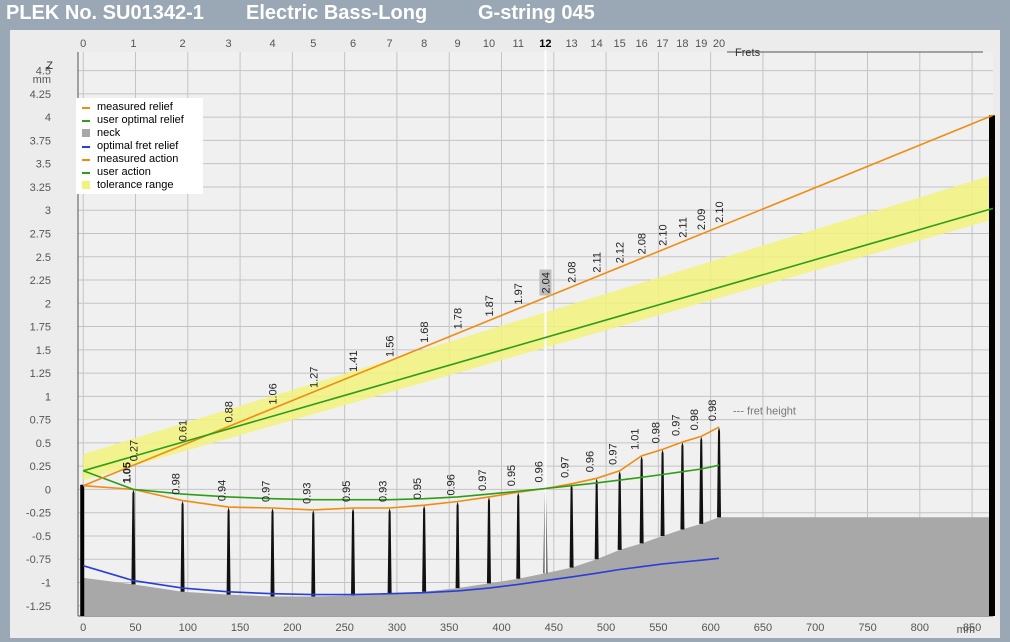 The image size is (1010, 642). What do you see at coordinates (135, 185) in the screenshot?
I see `legend-label: tolerance range` at bounding box center [135, 185].